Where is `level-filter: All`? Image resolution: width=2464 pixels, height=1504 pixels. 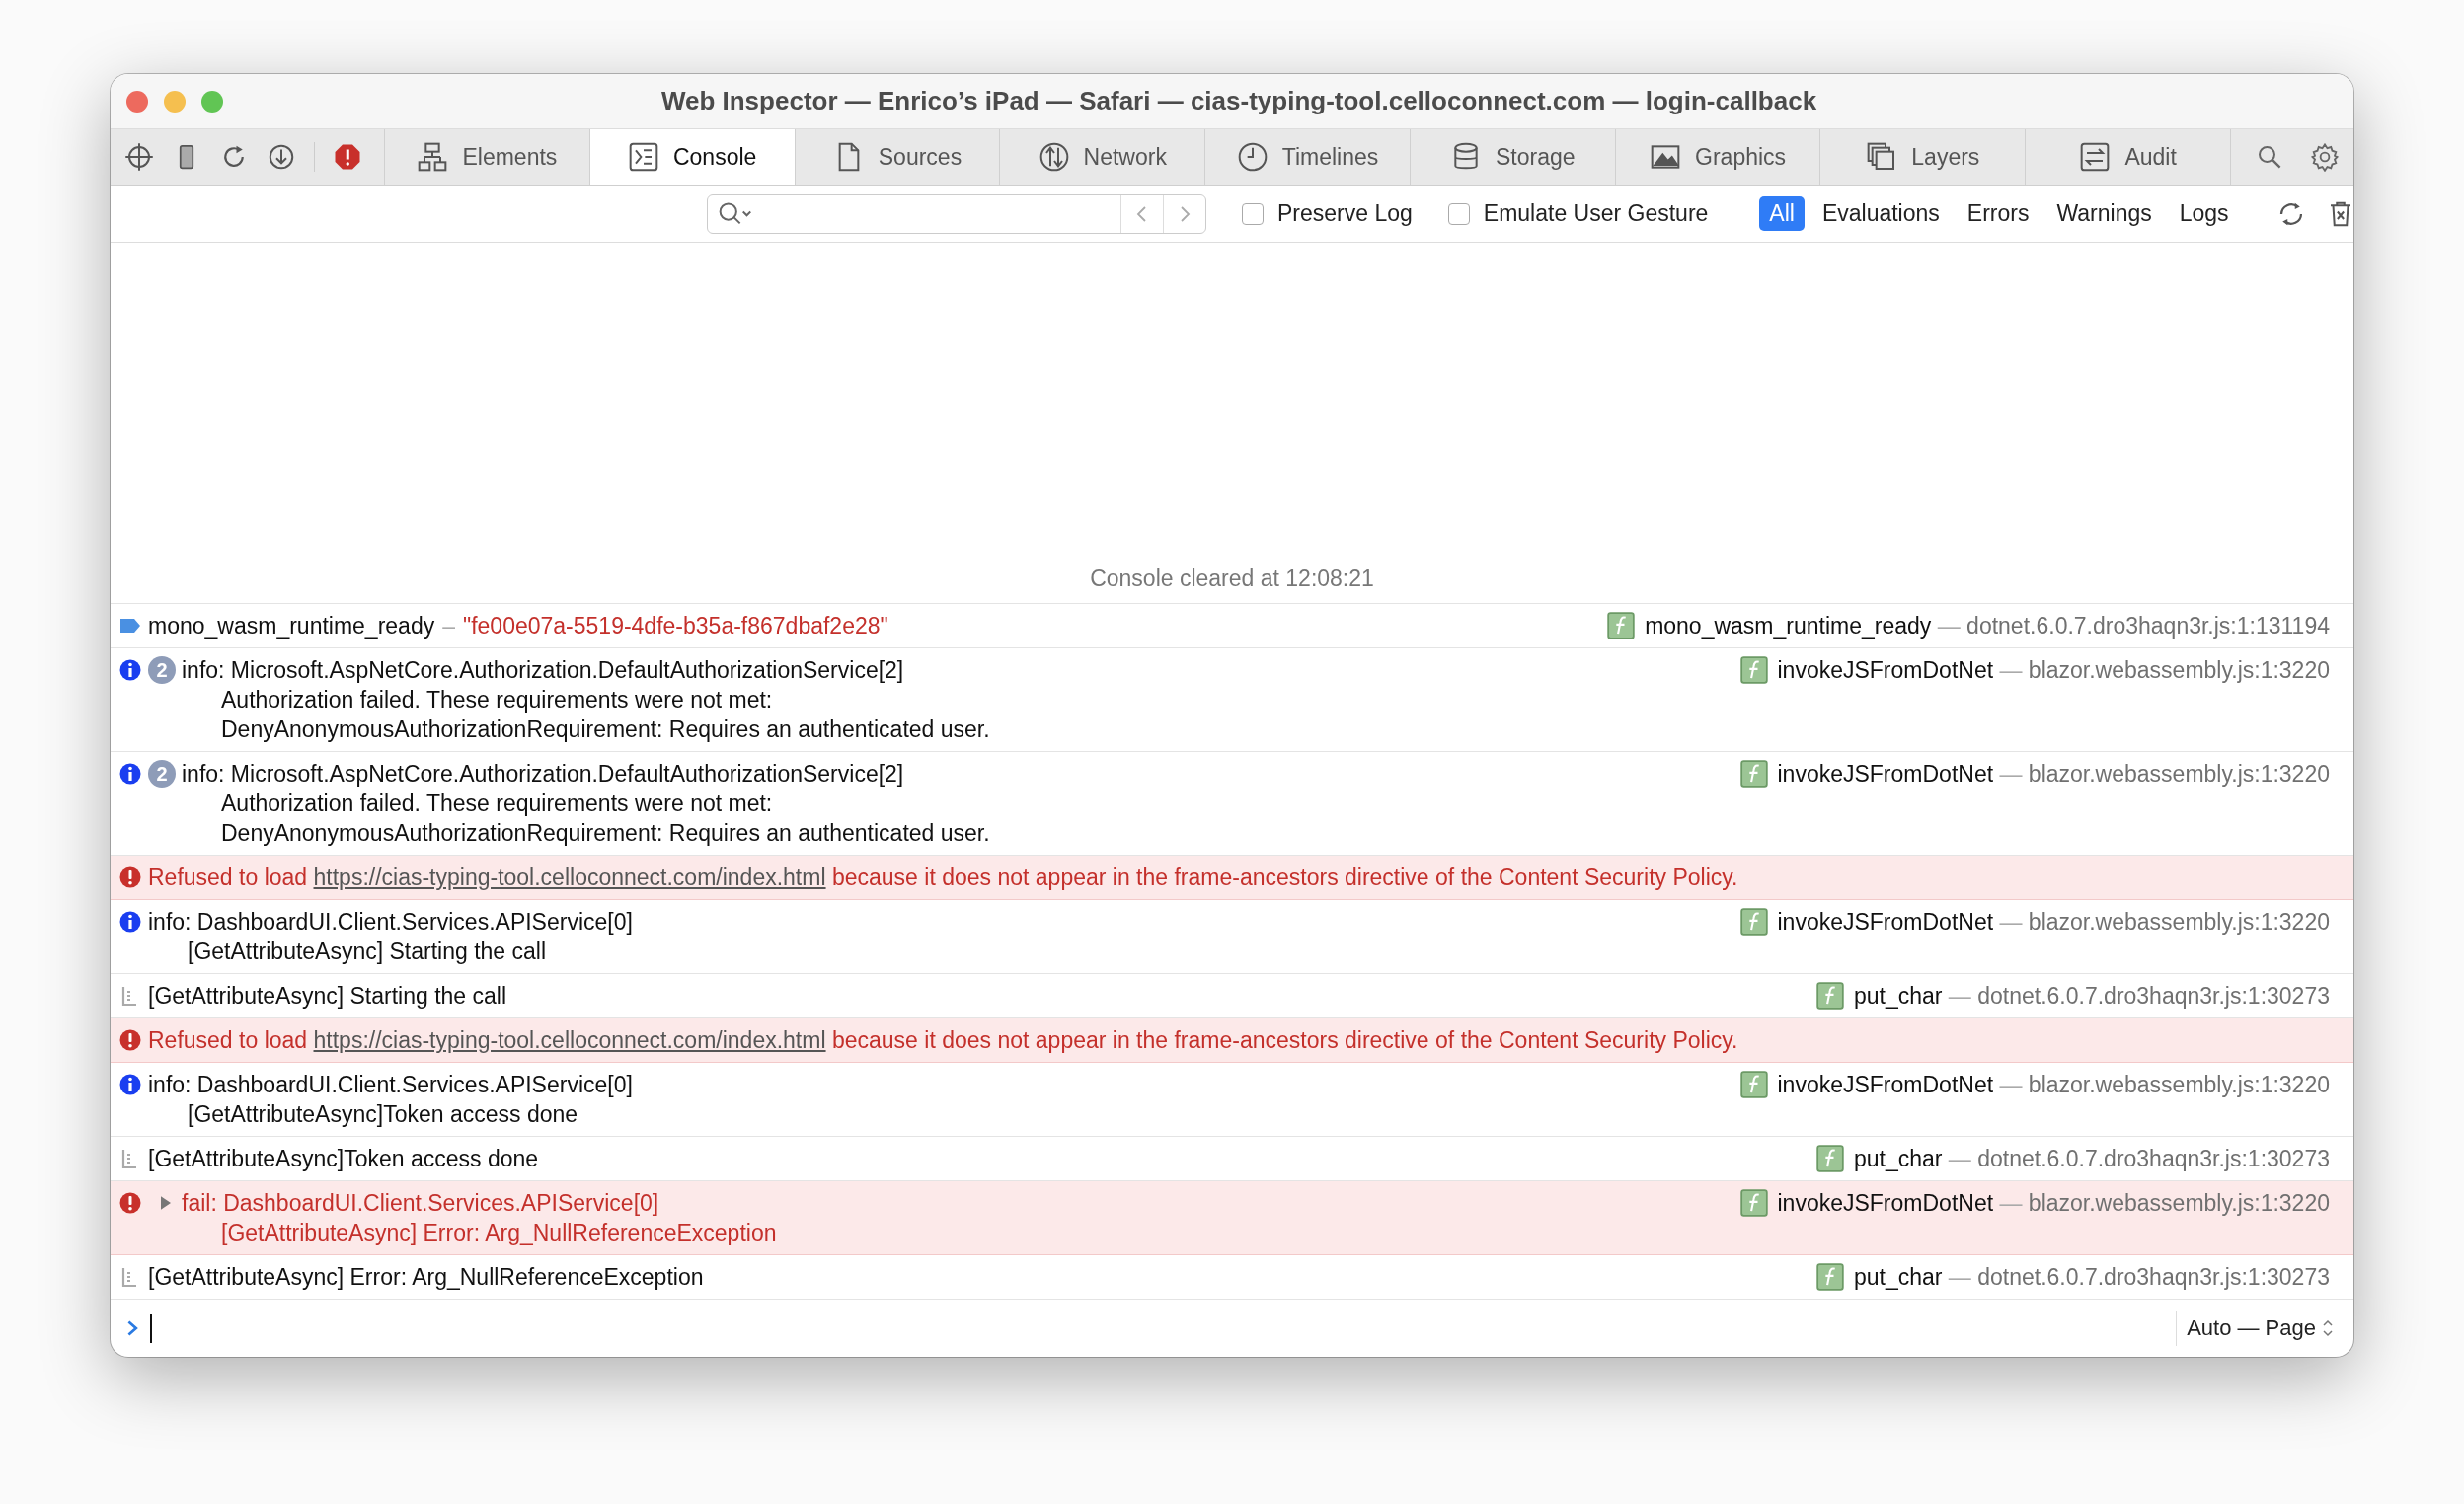
level-filter: All is located at coordinates (1782, 213).